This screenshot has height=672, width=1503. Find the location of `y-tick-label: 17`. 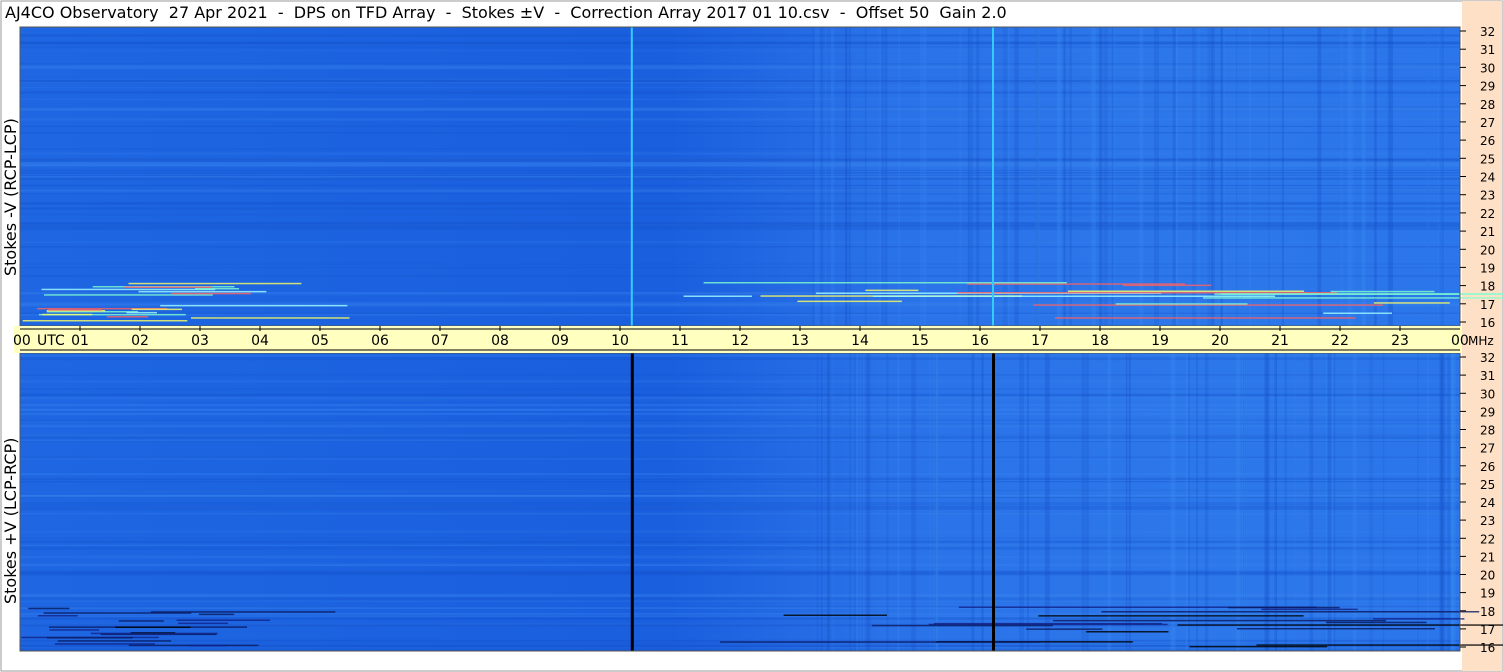

y-tick-label: 17 is located at coordinates (1487, 630).